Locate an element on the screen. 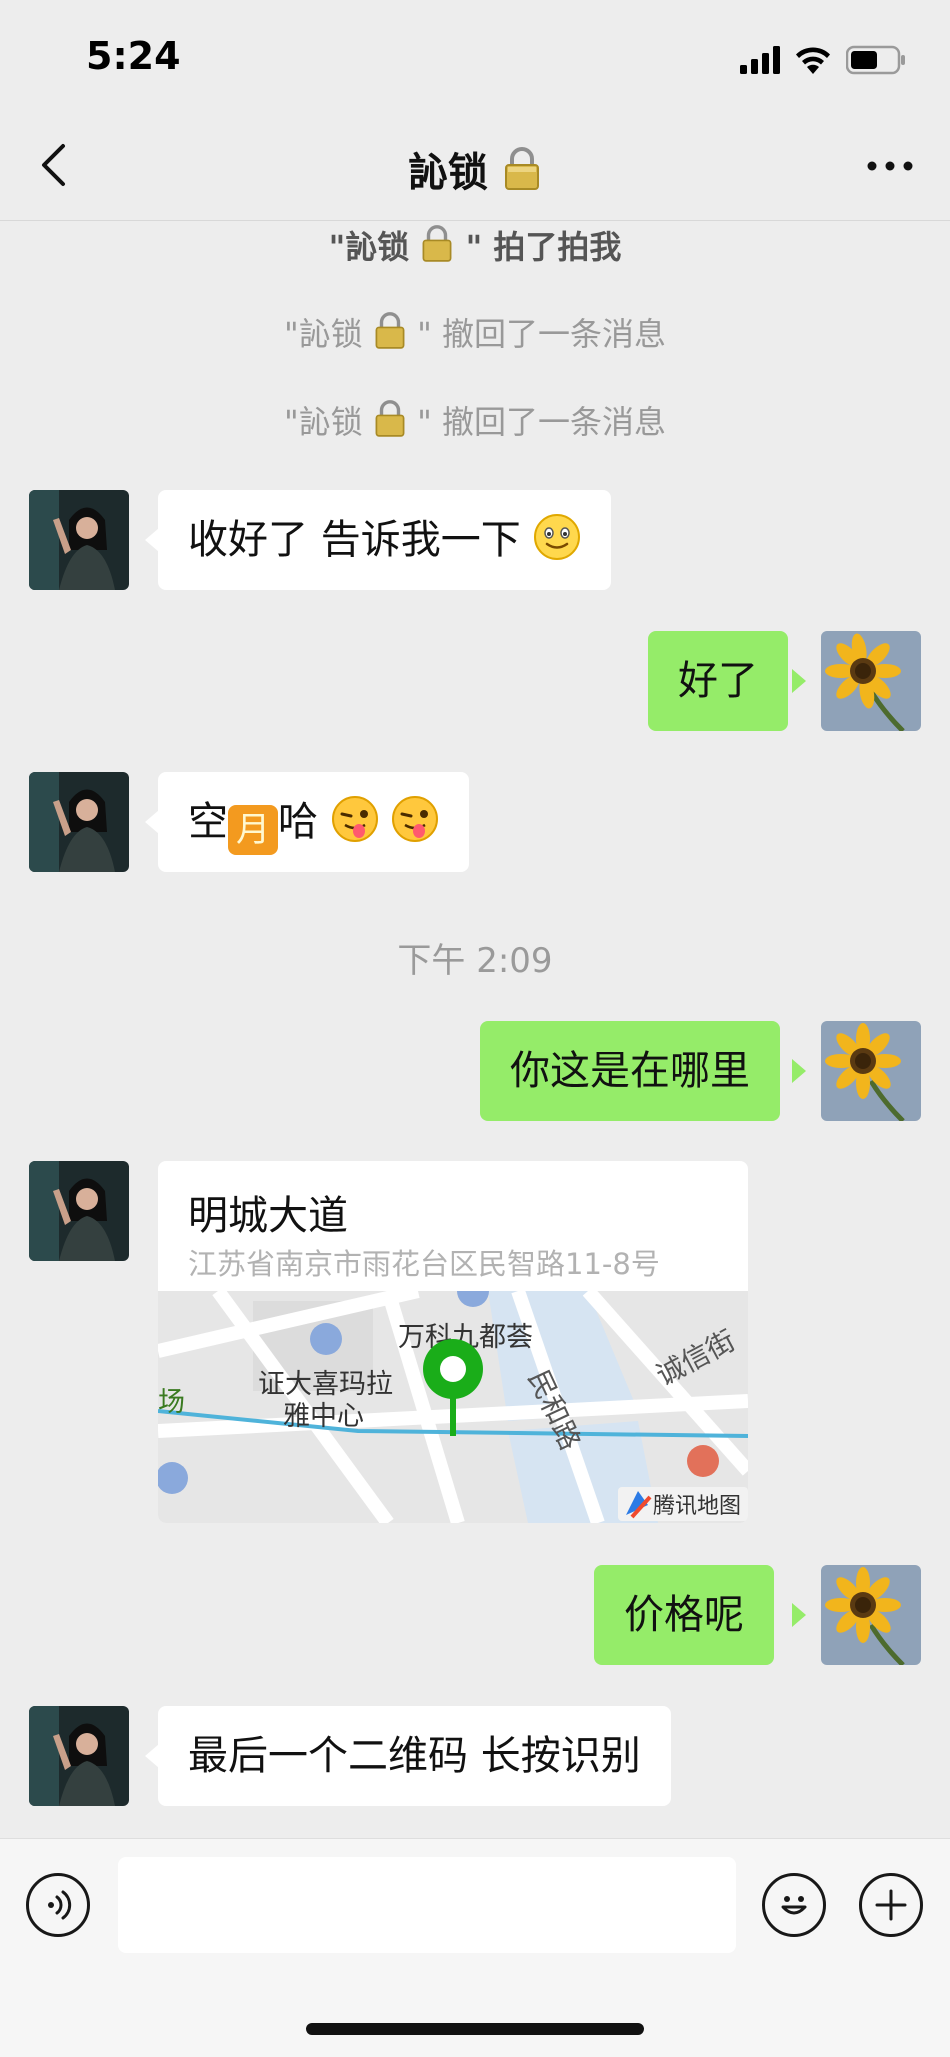 The height and width of the screenshot is (2057, 950). message-bubble-incoming: 空月哈 is located at coordinates (314, 822).